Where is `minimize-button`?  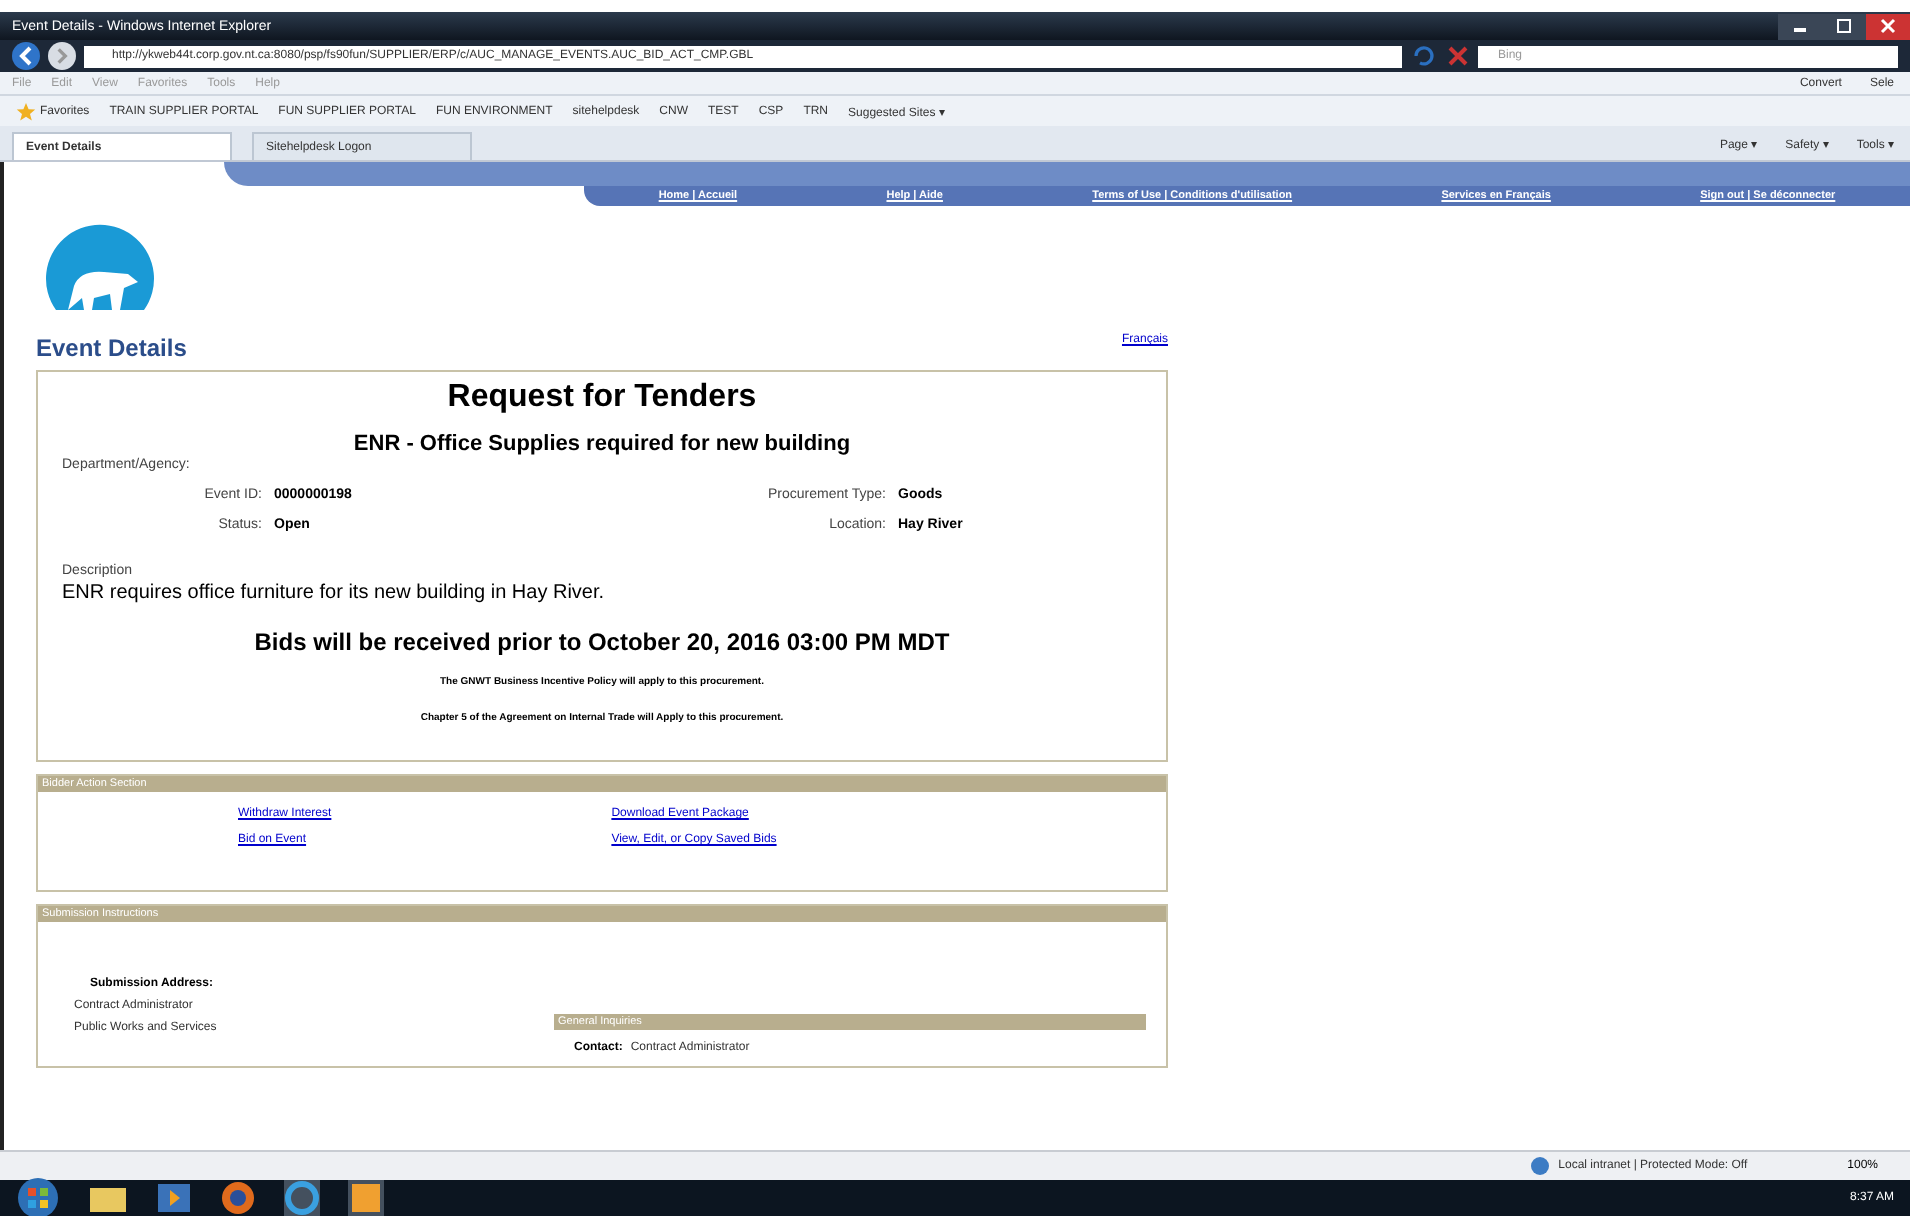 minimize-button is located at coordinates (1800, 26).